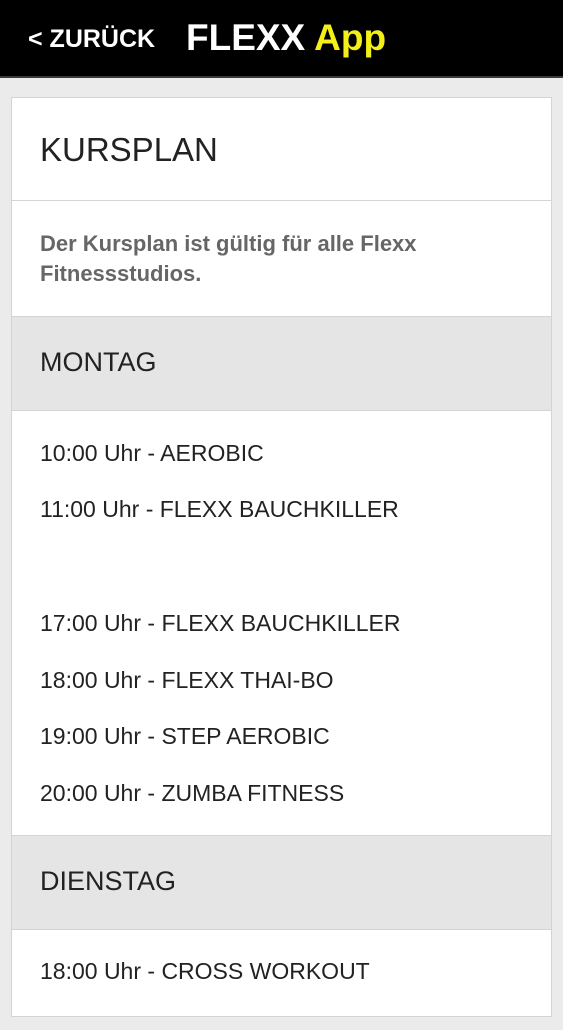 This screenshot has width=563, height=1030. I want to click on class-item: 18:00 Uhr - FLEXX THAI-BO, so click(187, 680).